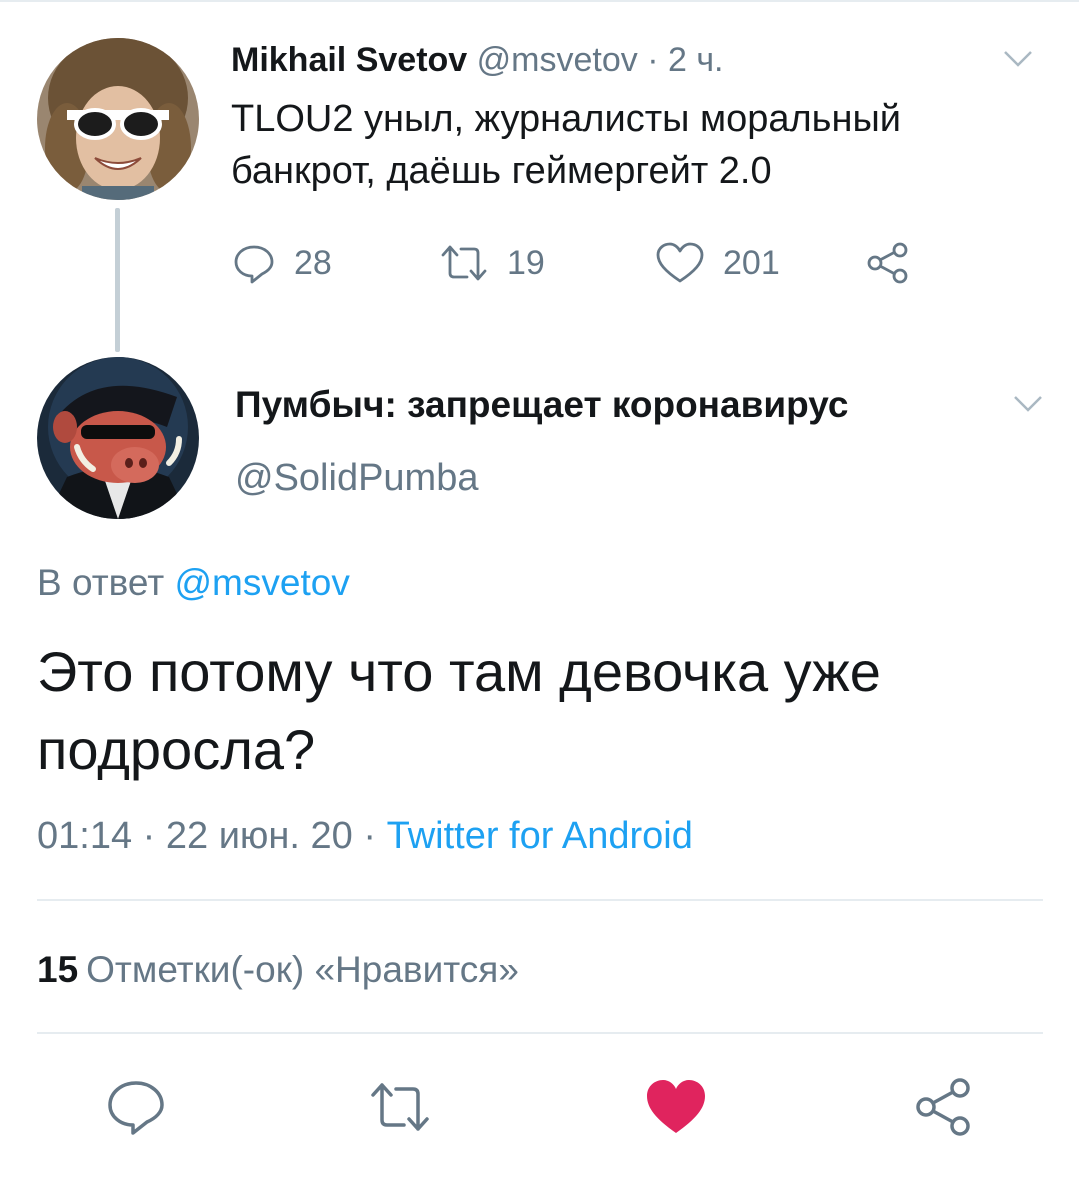 The height and width of the screenshot is (1177, 1079). I want to click on thread-connector-line, so click(117, 280).